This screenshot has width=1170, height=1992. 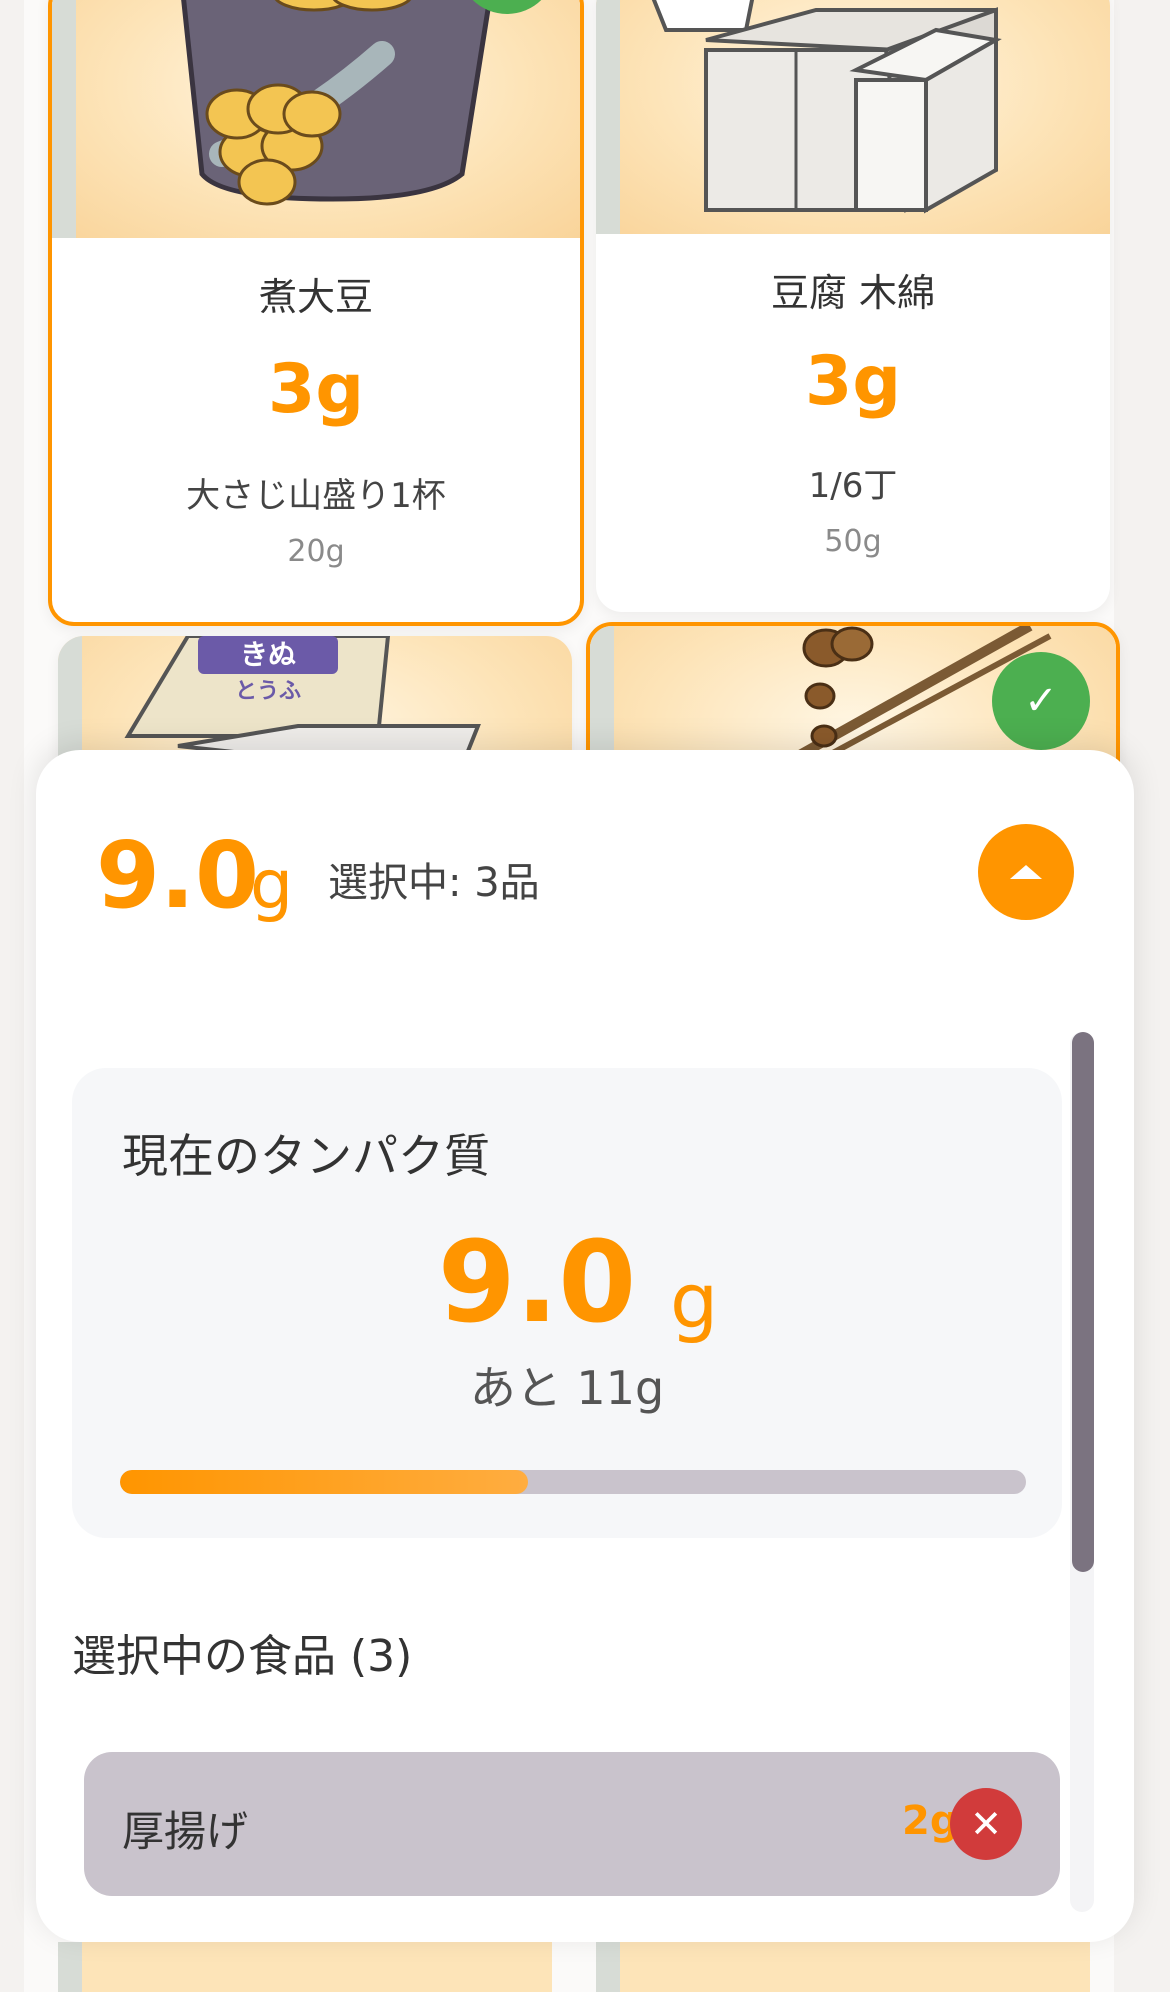 I want to click on chevron-up-icon, so click(x=1026, y=872).